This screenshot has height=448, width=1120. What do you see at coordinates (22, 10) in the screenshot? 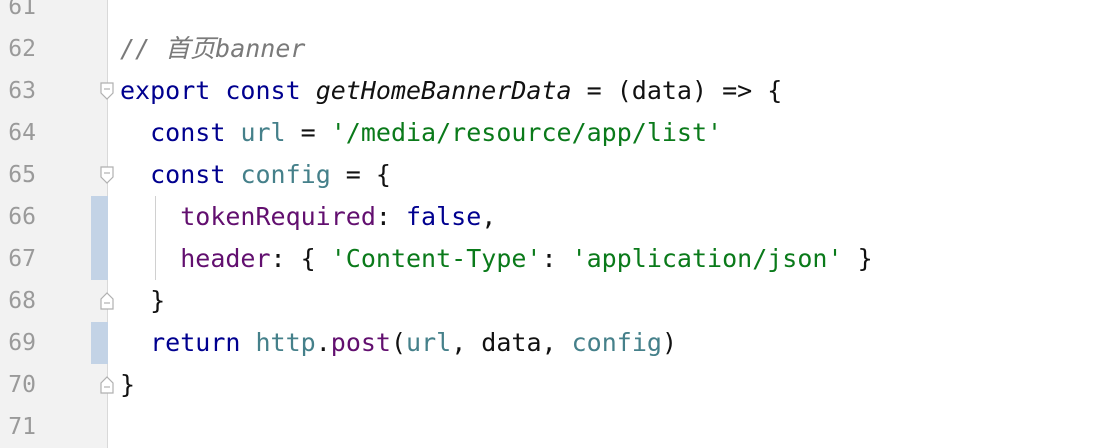
I see `line-number: 61` at bounding box center [22, 10].